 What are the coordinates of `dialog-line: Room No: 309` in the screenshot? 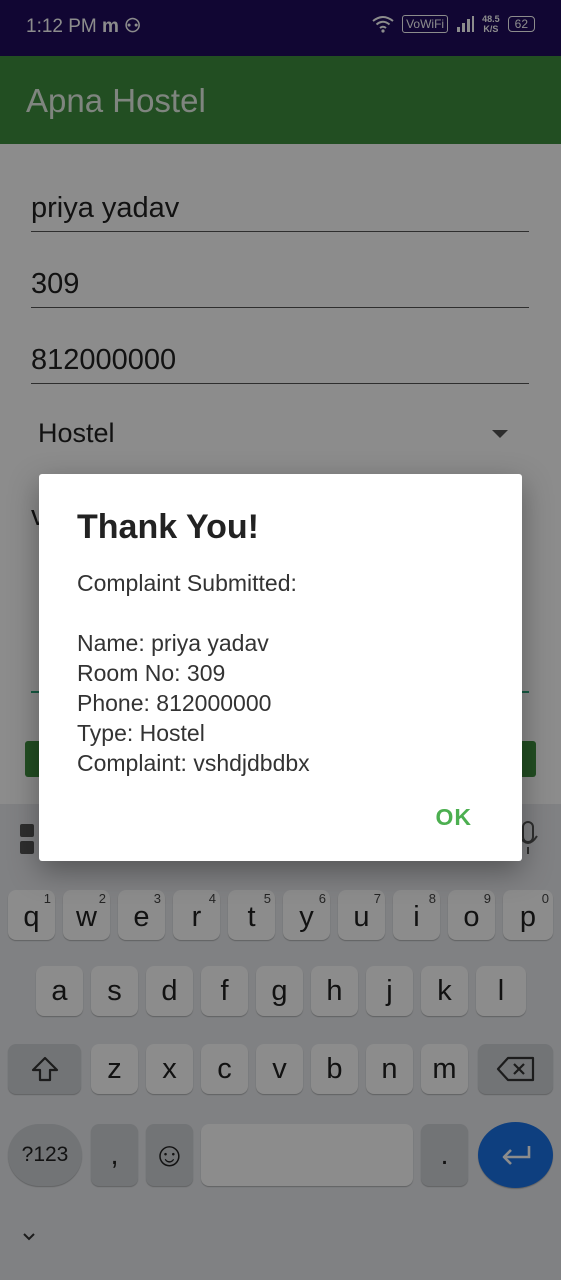 It's located at (151, 673).